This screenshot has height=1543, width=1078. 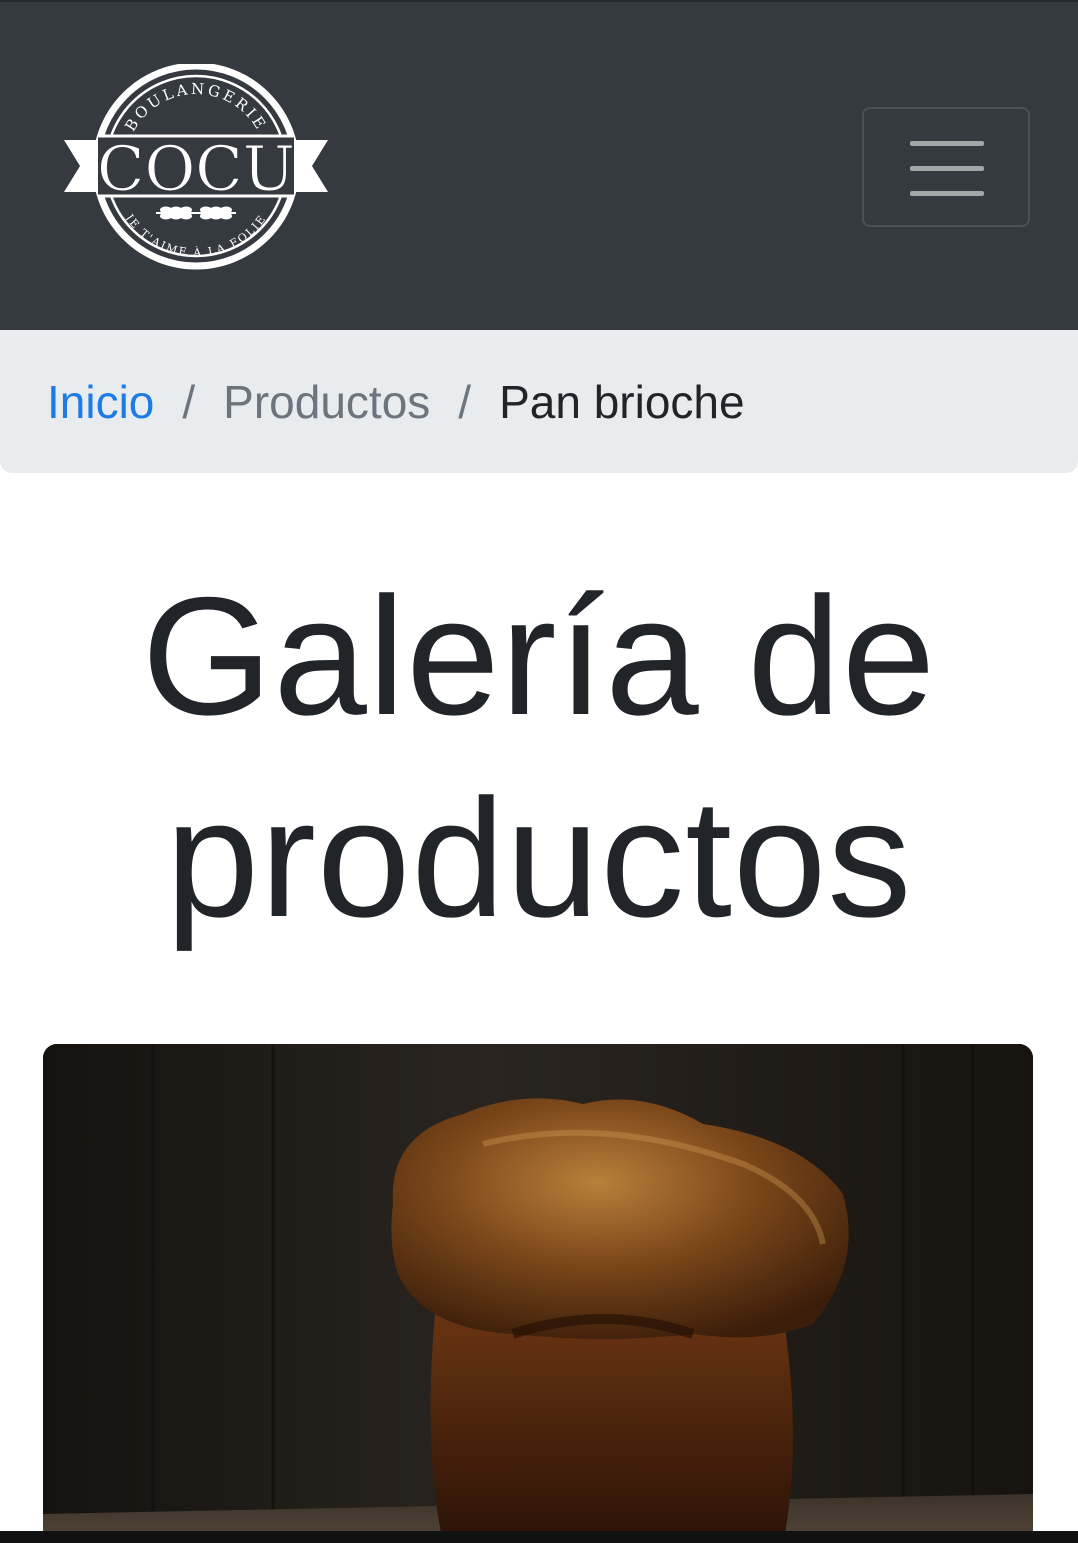 I want to click on cocu-logo-icon: BOULANGERIE COCU JE T'AIME À LA FOLIE, so click(x=196, y=166).